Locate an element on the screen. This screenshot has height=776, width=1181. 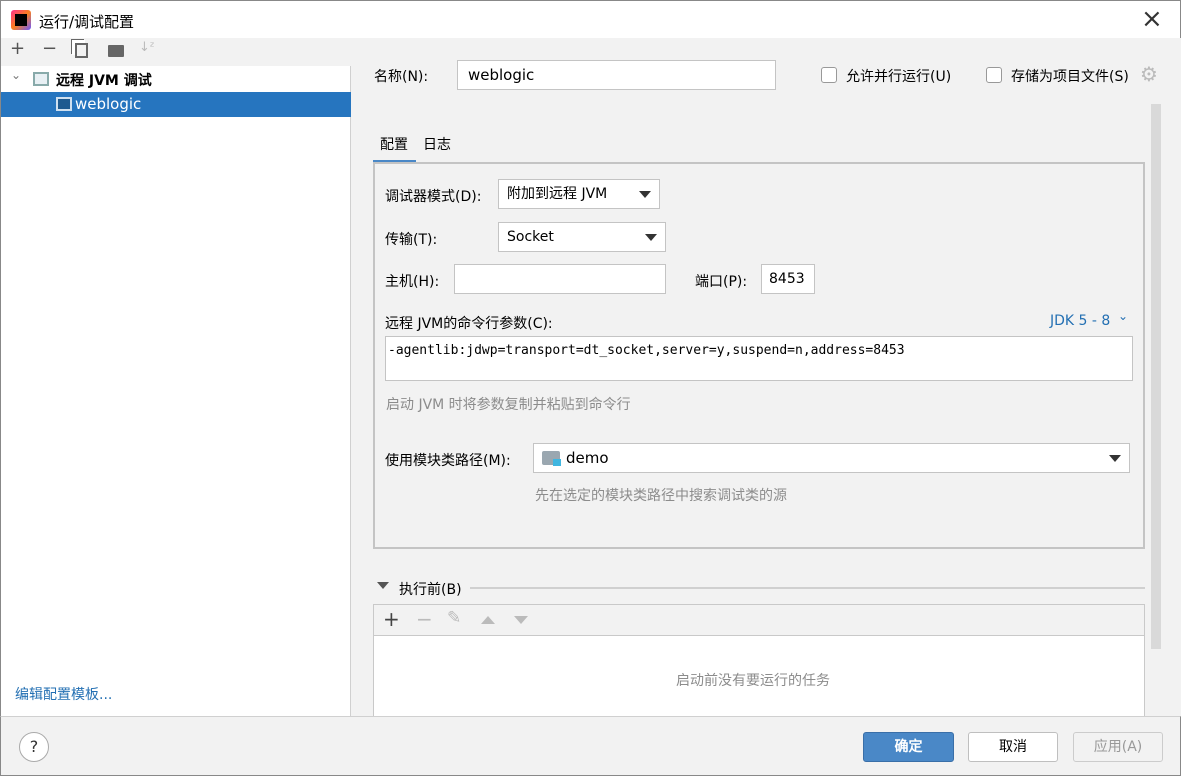
move-down-icon is located at coordinates (521, 620).